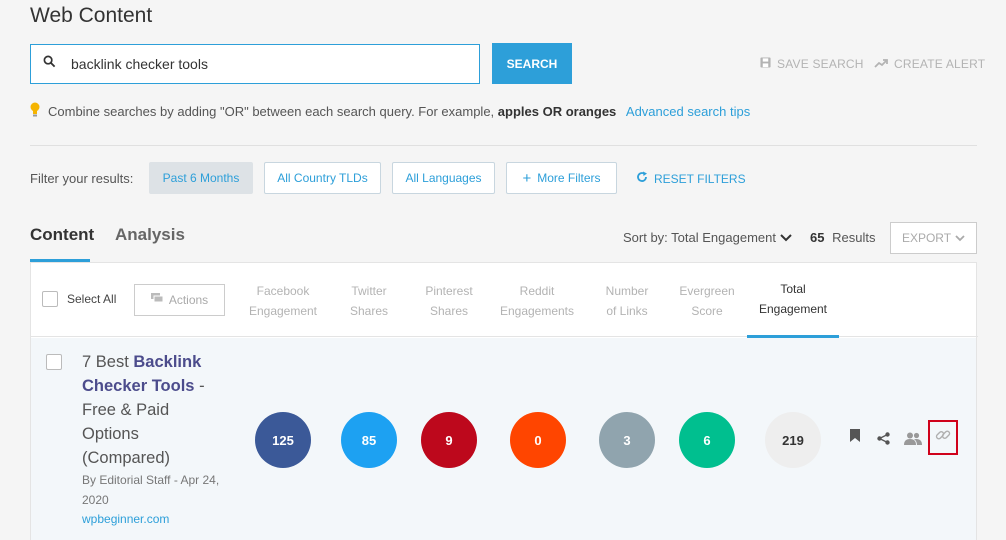 Image resolution: width=1006 pixels, height=540 pixels. Describe the element at coordinates (532, 63) in the screenshot. I see `search-button: SEARCH` at that location.